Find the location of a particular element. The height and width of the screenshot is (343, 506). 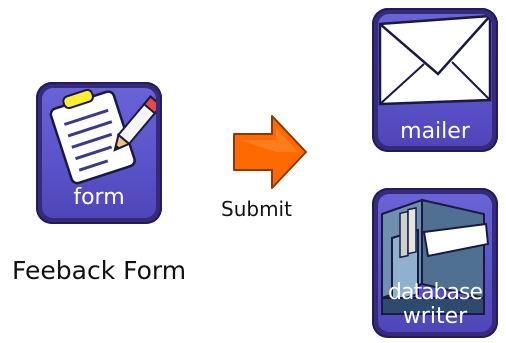

form-caption: Feeback Form is located at coordinates (99, 270).